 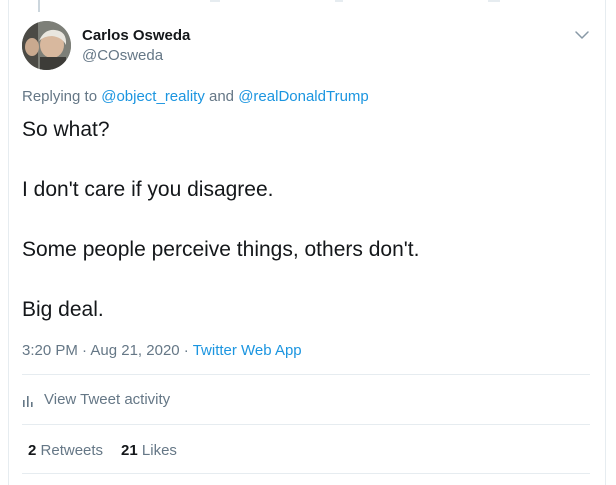 What do you see at coordinates (72, 450) in the screenshot?
I see `retweets-label: Retweets` at bounding box center [72, 450].